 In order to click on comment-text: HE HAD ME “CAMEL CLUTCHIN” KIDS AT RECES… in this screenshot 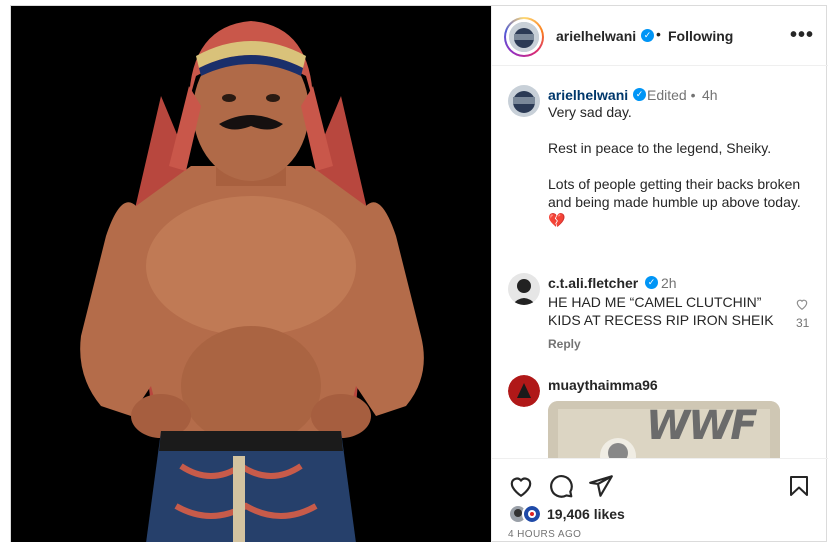, I will do `click(661, 311)`.